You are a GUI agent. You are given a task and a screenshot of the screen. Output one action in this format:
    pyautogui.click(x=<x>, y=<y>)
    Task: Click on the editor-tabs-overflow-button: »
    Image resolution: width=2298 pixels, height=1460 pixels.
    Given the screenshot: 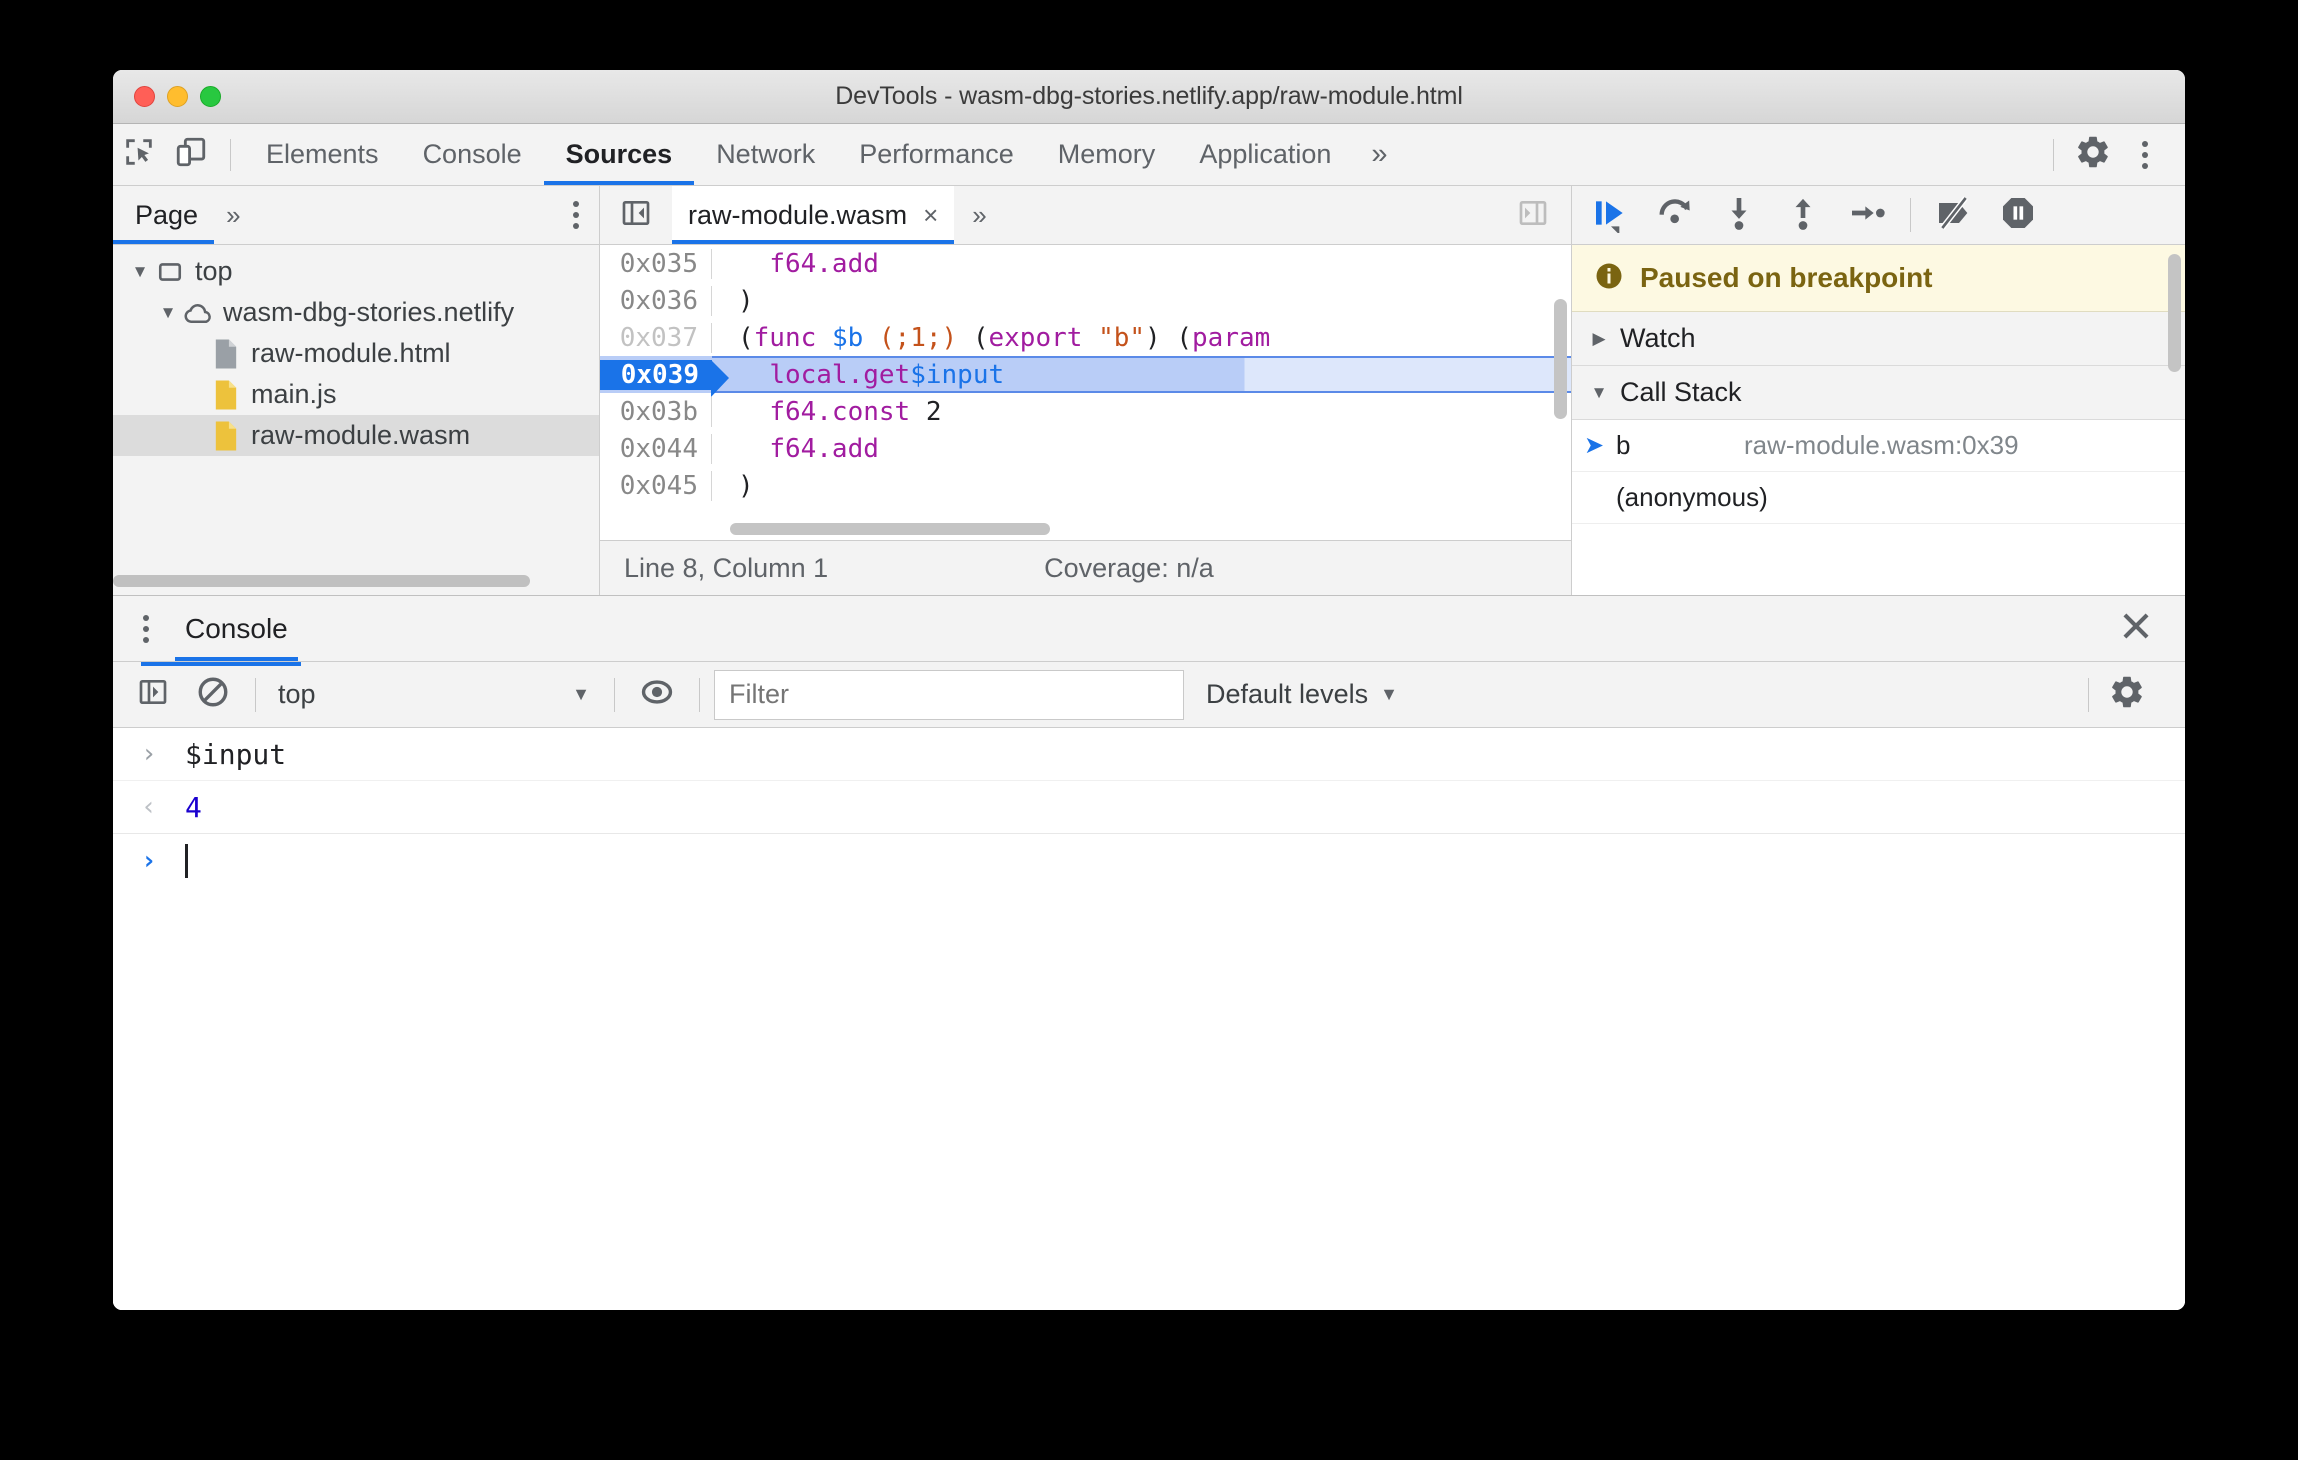 What is the action you would take?
    pyautogui.click(x=979, y=215)
    